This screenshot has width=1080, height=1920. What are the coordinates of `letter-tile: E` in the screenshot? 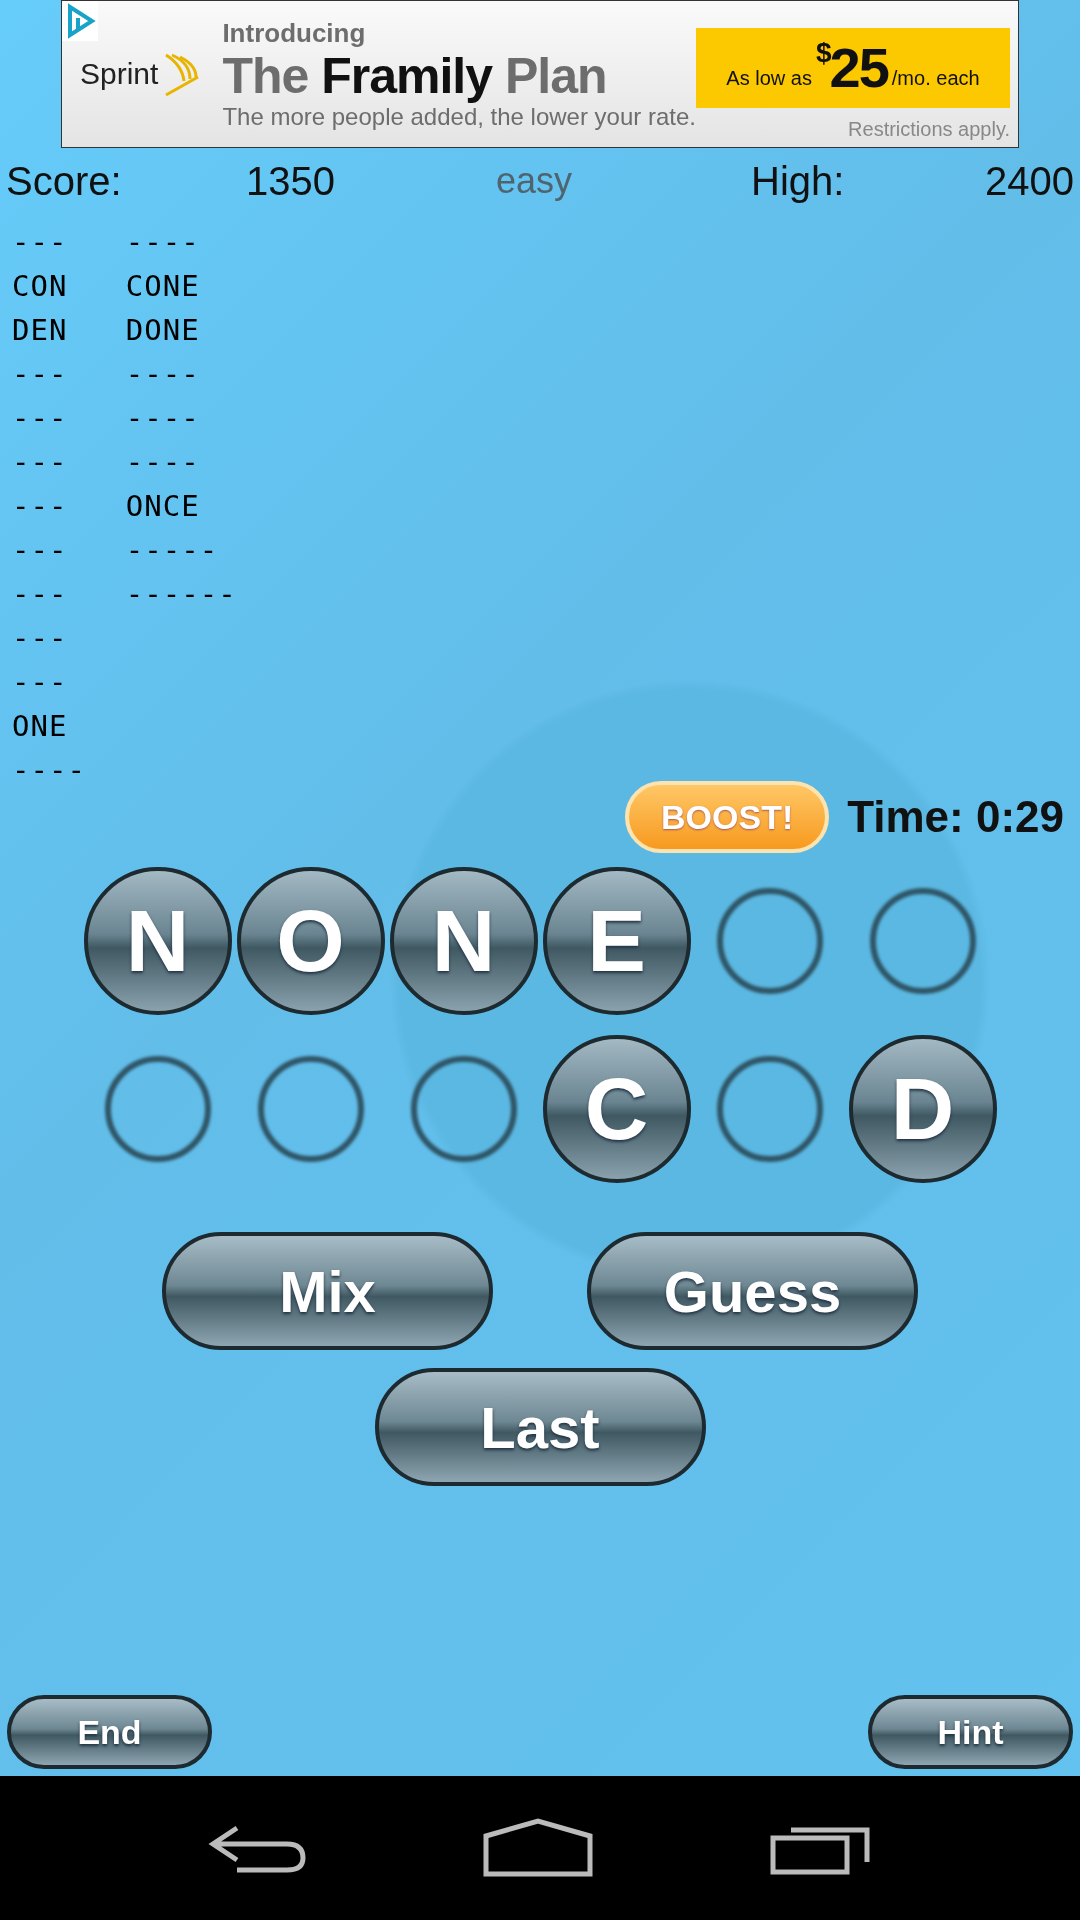 It's located at (616, 941).